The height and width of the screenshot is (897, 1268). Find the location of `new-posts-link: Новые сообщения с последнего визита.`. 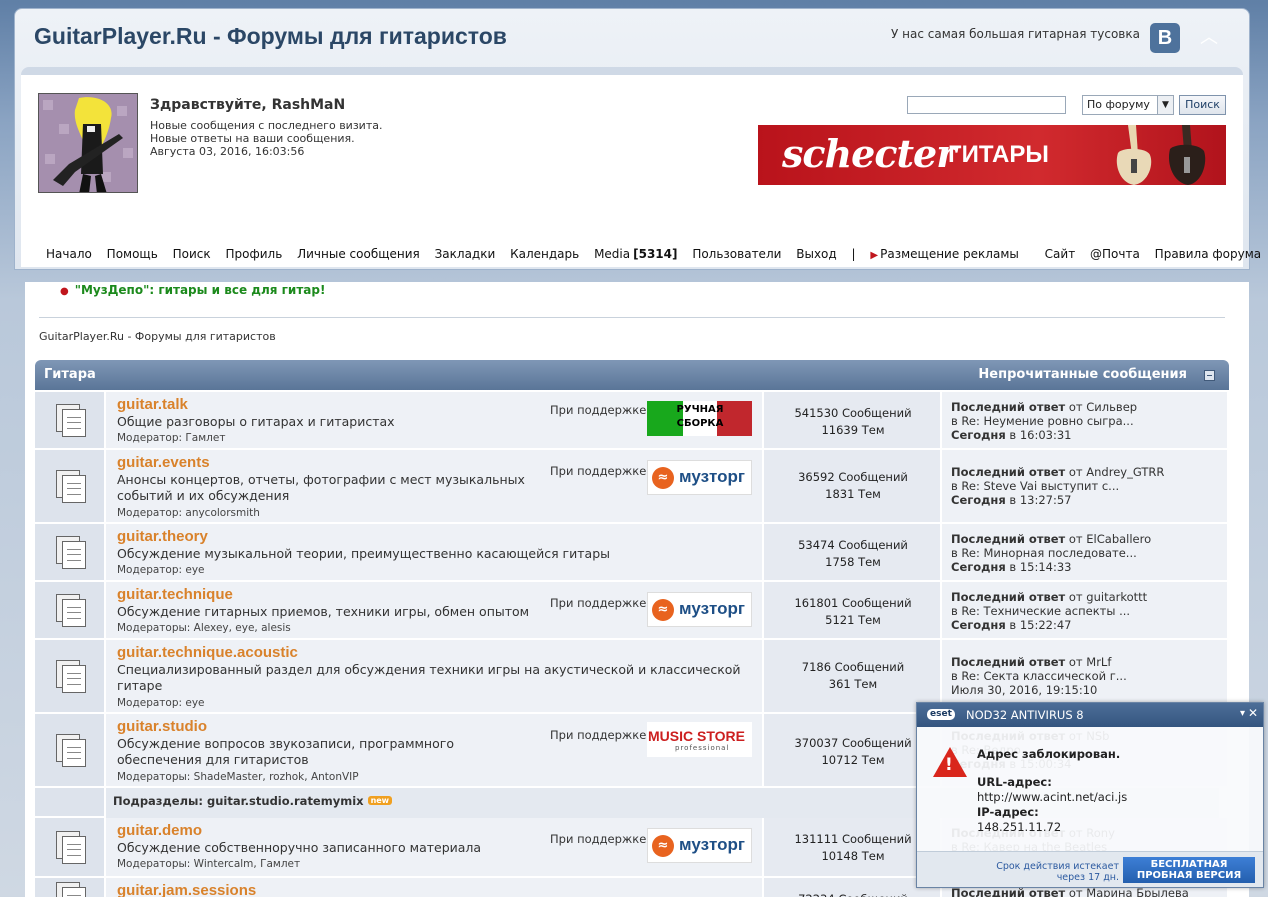

new-posts-link: Новые сообщения с последнего визита. is located at coordinates (266, 125).